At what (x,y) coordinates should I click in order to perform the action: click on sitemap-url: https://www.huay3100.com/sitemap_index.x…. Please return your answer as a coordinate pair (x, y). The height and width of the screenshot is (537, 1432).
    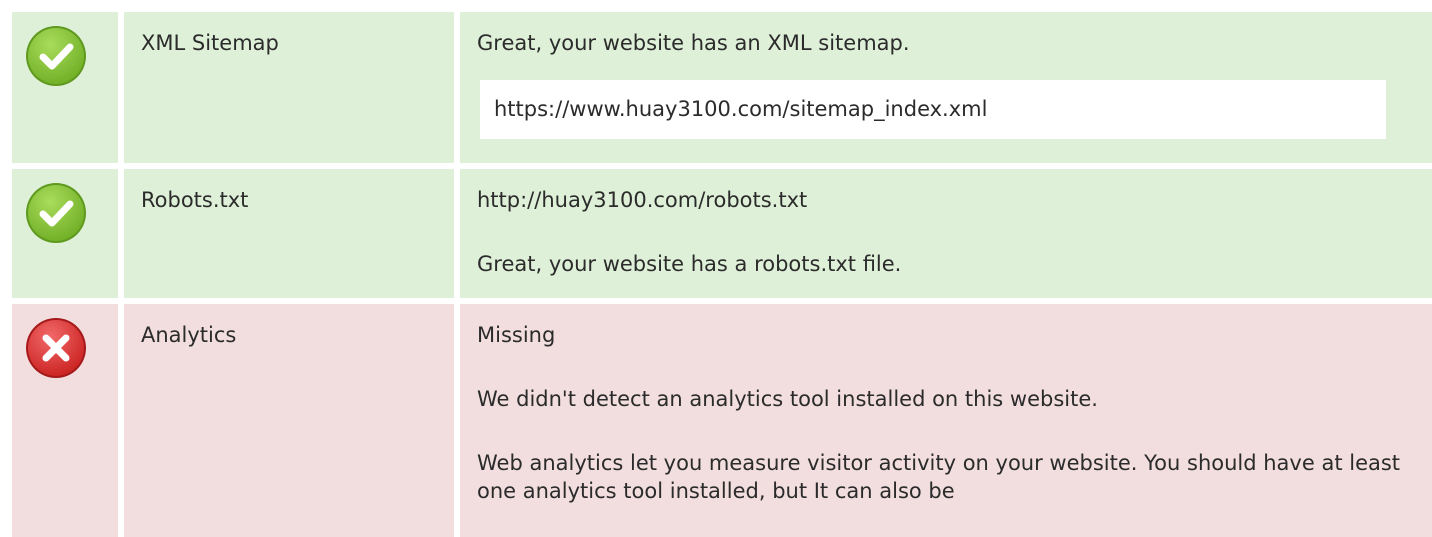
    Looking at the image, I should click on (933, 109).